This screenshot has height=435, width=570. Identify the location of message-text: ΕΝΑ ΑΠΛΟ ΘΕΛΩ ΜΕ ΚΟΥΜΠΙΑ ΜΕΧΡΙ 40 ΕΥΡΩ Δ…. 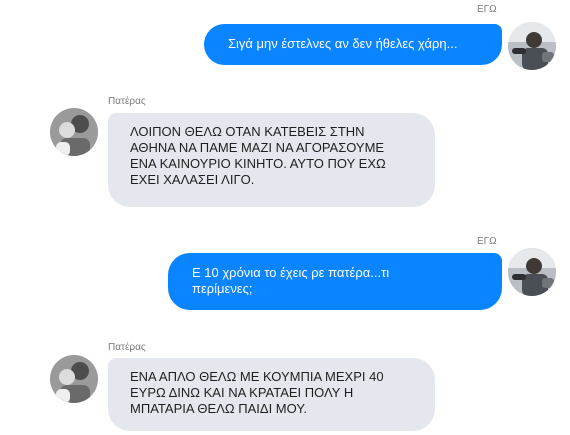
(257, 392).